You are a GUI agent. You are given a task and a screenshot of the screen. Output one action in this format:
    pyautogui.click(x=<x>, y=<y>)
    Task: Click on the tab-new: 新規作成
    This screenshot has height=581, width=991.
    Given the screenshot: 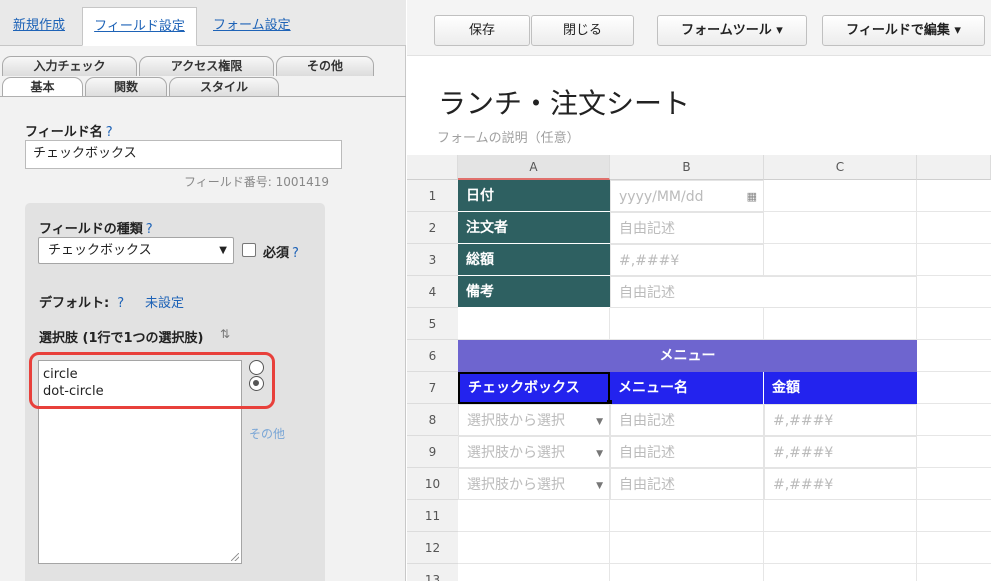 What is the action you would take?
    pyautogui.click(x=39, y=26)
    